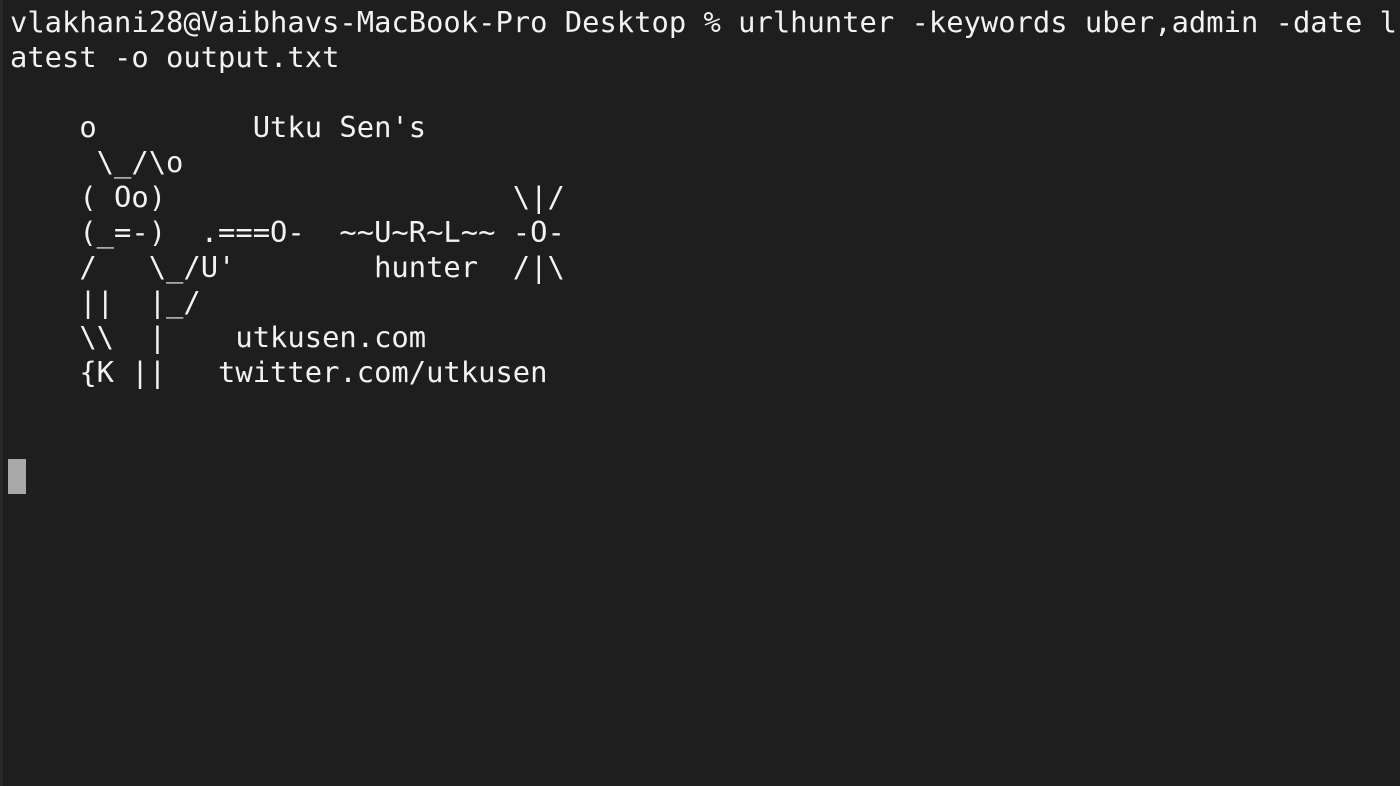  I want to click on banner-line: || |_/, so click(105, 302).